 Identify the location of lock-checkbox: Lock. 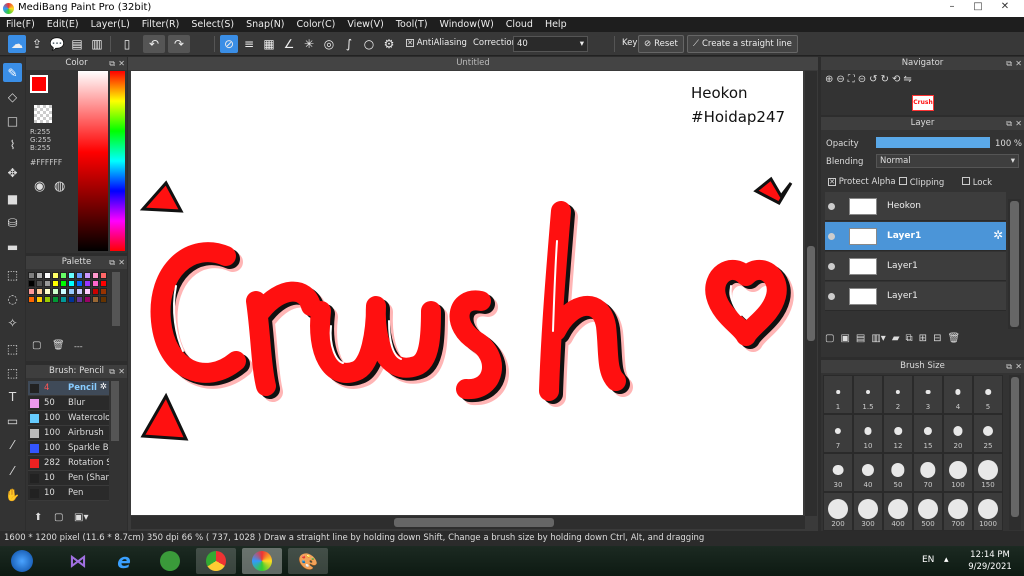
(977, 182).